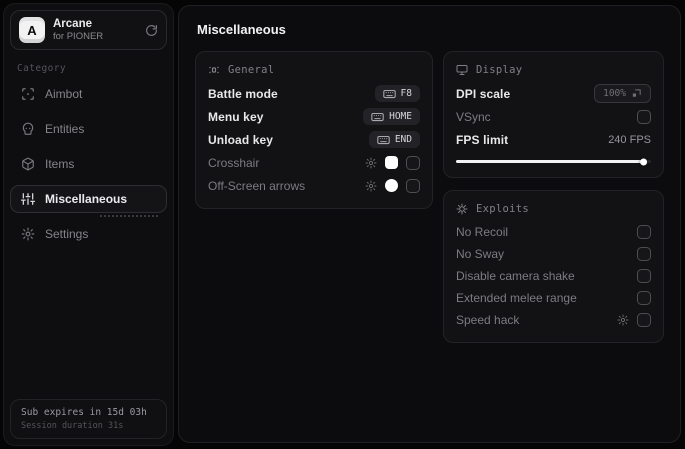 This screenshot has height=449, width=685. Describe the element at coordinates (397, 93) in the screenshot. I see `battle-mode-keybind: F8` at that location.